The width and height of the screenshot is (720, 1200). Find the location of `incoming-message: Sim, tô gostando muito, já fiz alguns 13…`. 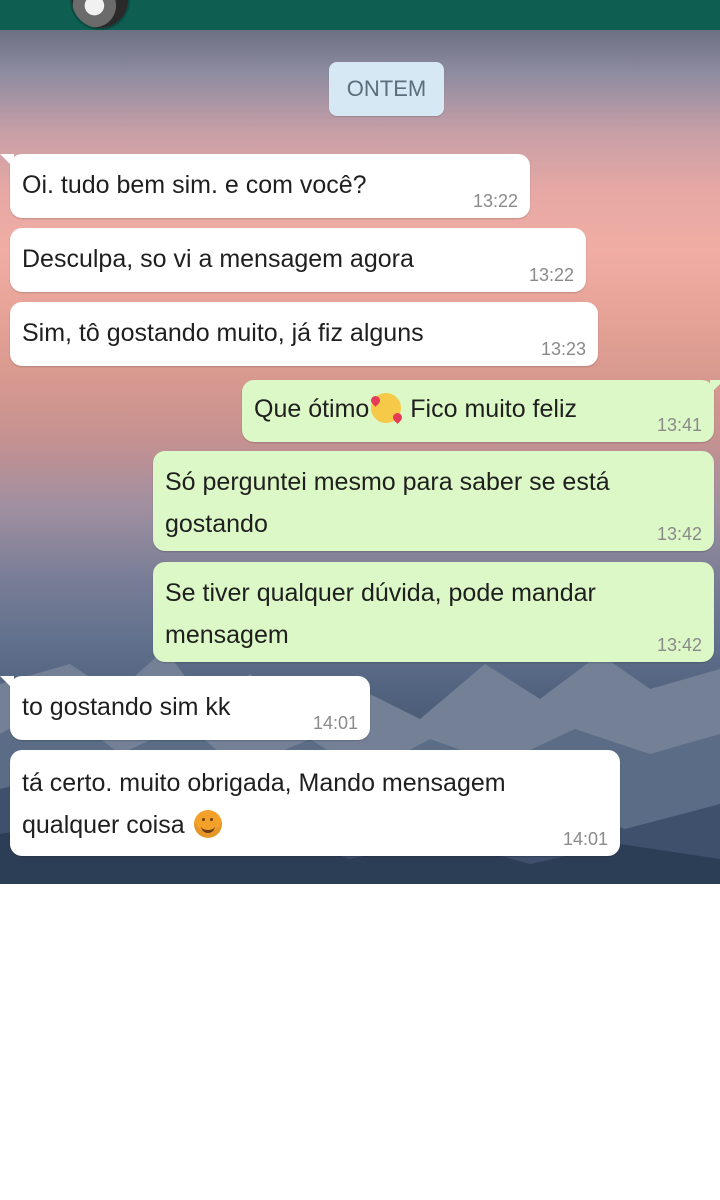

incoming-message: Sim, tô gostando muito, já fiz alguns 13… is located at coordinates (304, 334).